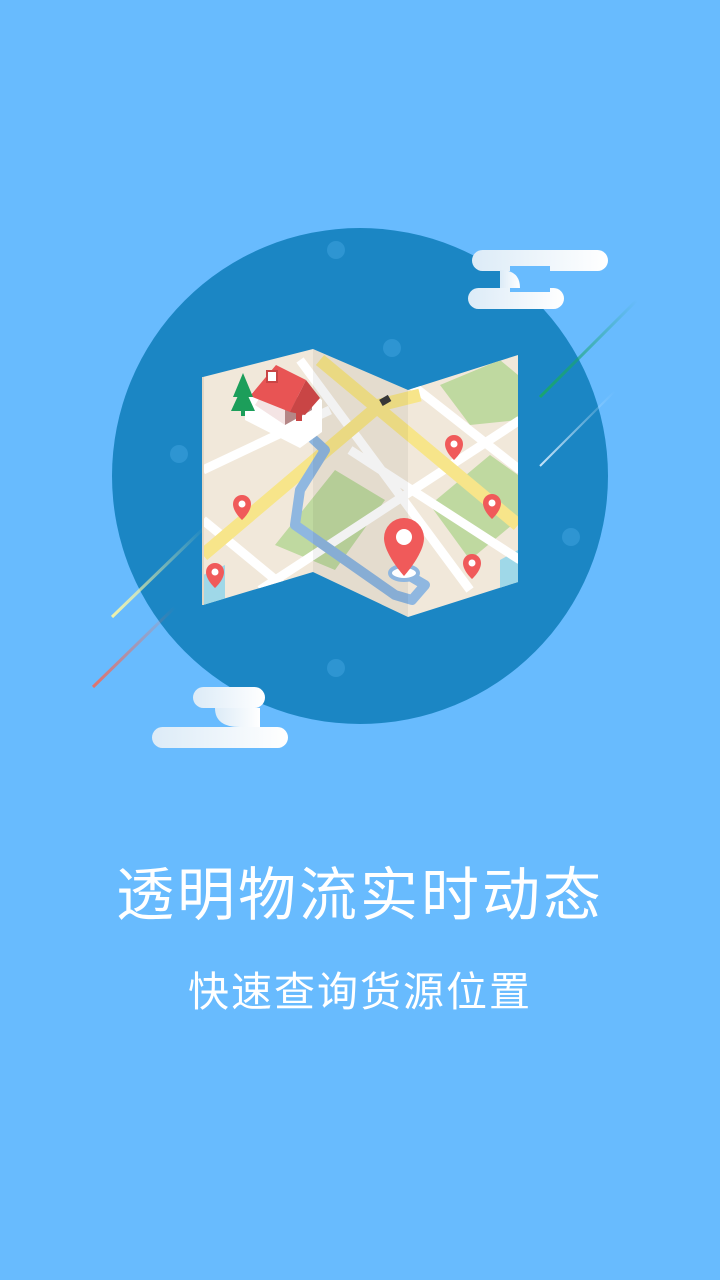 The image size is (720, 1280). I want to click on onboarding-subtitle: 快速查询货源位置, so click(360, 992).